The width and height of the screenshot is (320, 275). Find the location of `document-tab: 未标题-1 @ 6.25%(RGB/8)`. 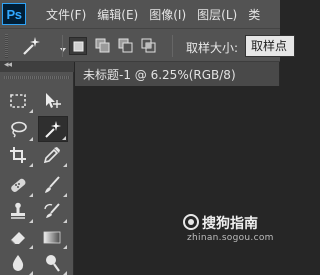

document-tab: 未标题-1 @ 6.25%(RGB/8) is located at coordinates (177, 74).